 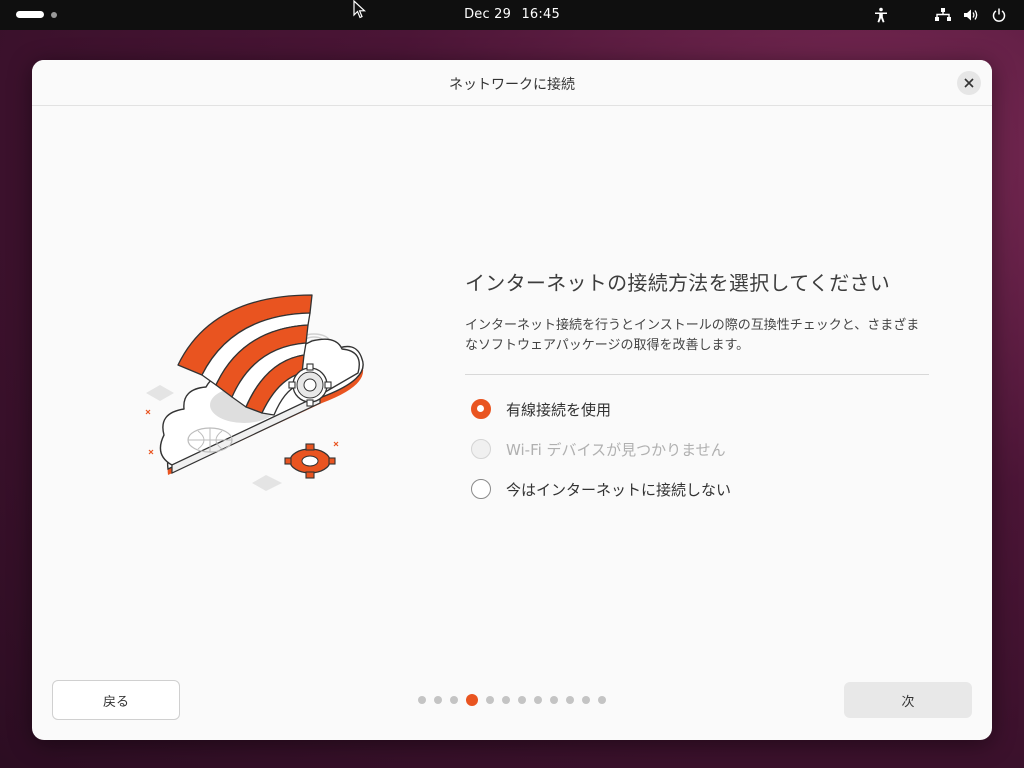 I want to click on divider, so click(x=697, y=374).